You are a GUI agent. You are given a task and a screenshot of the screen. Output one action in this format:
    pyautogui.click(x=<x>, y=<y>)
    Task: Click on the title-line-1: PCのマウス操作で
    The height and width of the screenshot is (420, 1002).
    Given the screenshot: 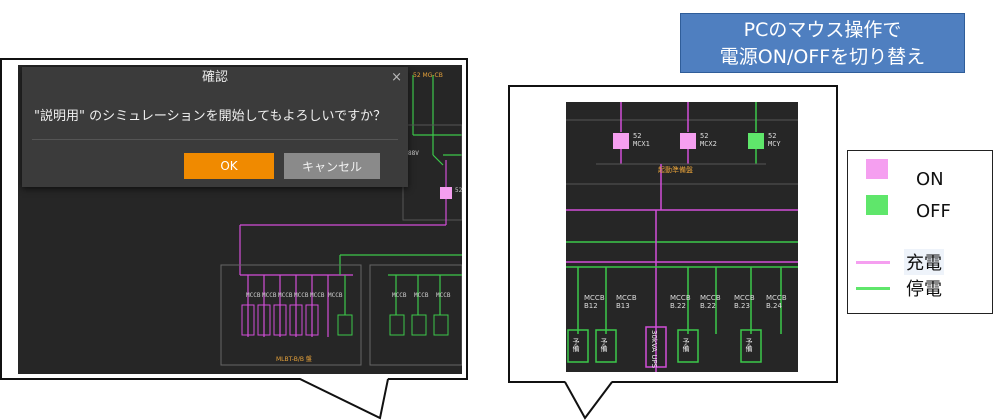 What is the action you would take?
    pyautogui.click(x=822, y=30)
    